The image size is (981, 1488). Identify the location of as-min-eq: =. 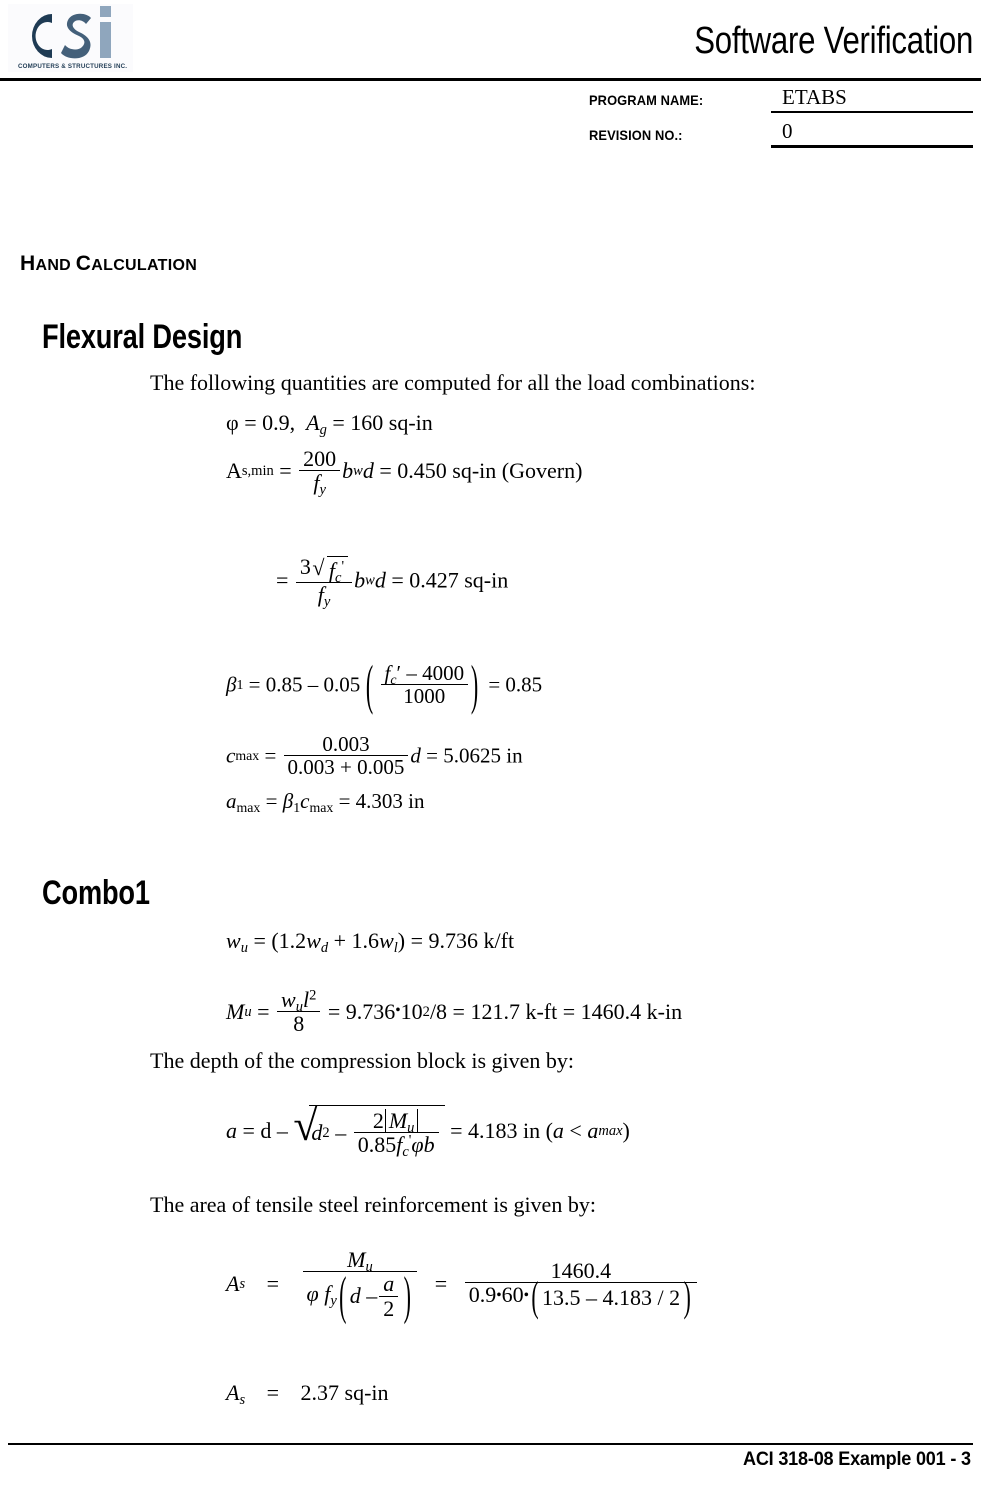
(285, 470).